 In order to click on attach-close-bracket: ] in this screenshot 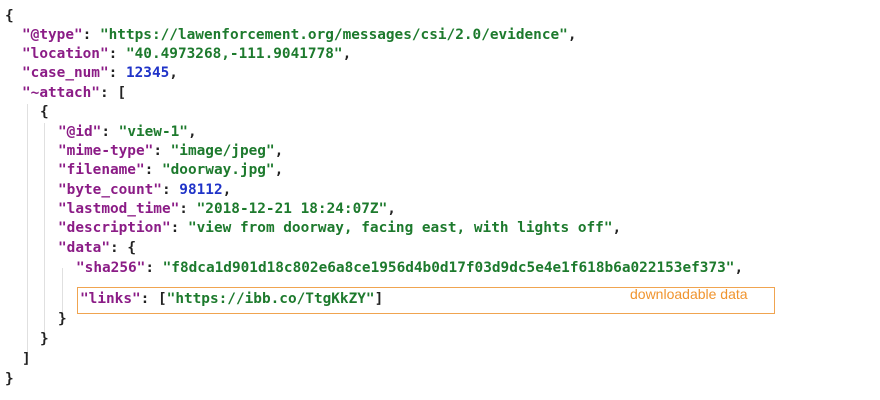, I will do `click(26, 359)`.